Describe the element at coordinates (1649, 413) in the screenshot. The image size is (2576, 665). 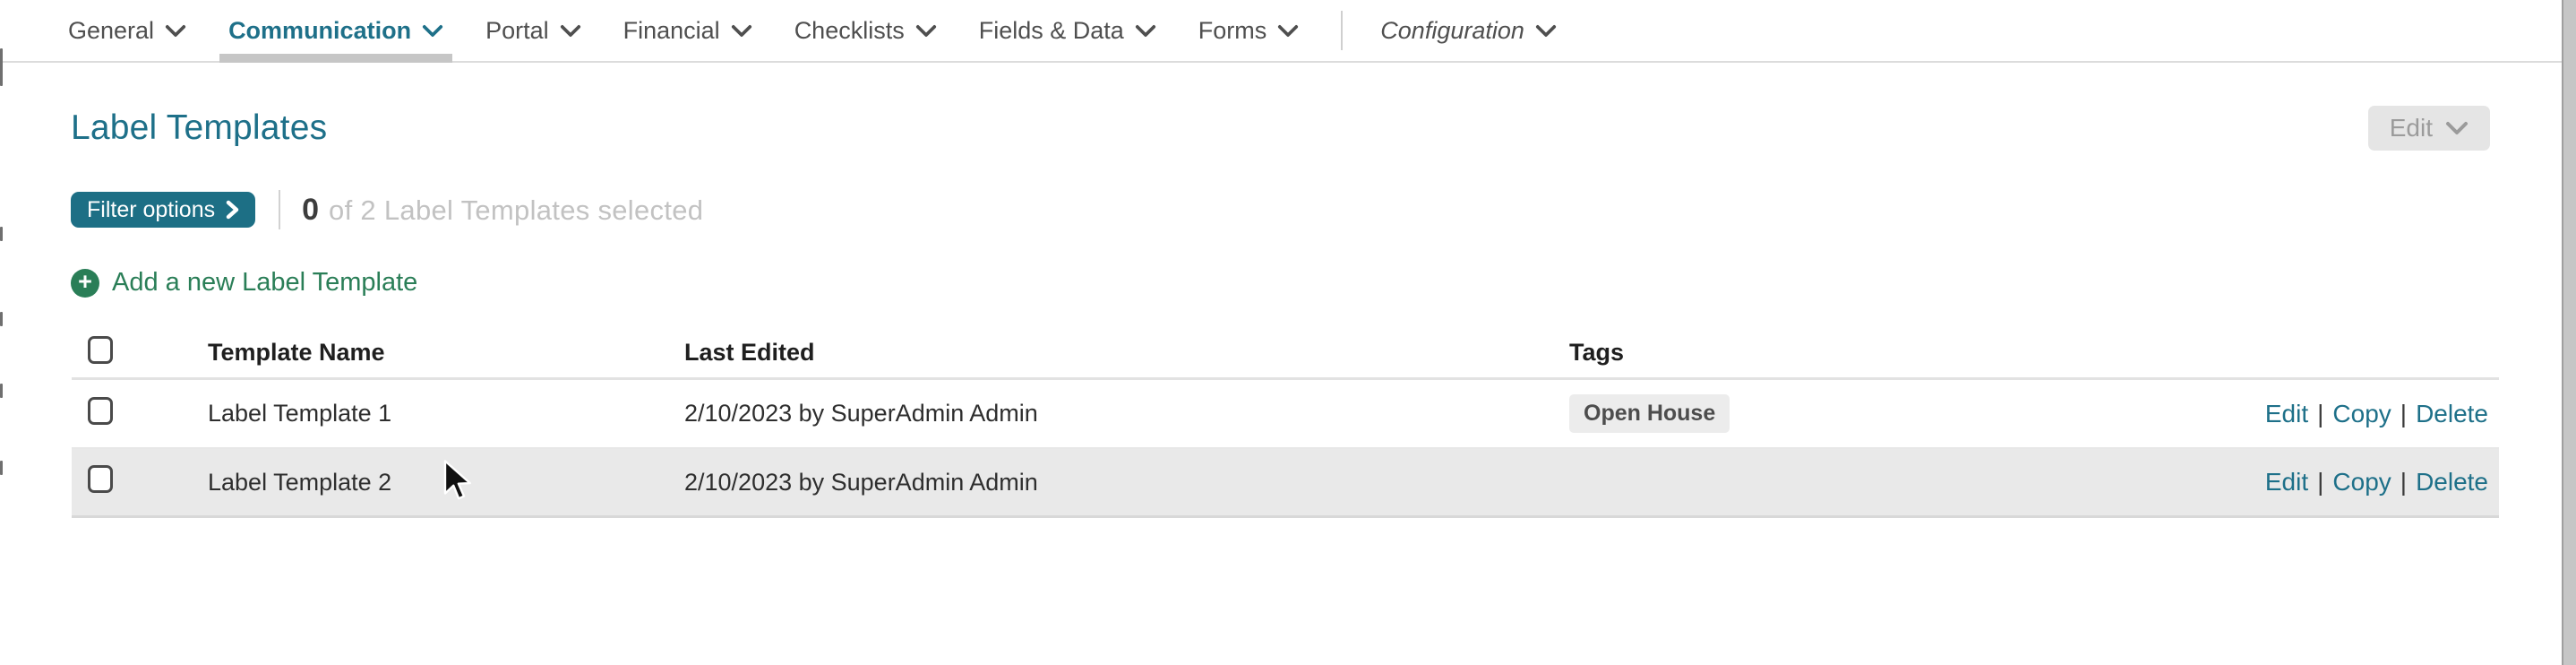
I see `tag-badge: Open House` at that location.